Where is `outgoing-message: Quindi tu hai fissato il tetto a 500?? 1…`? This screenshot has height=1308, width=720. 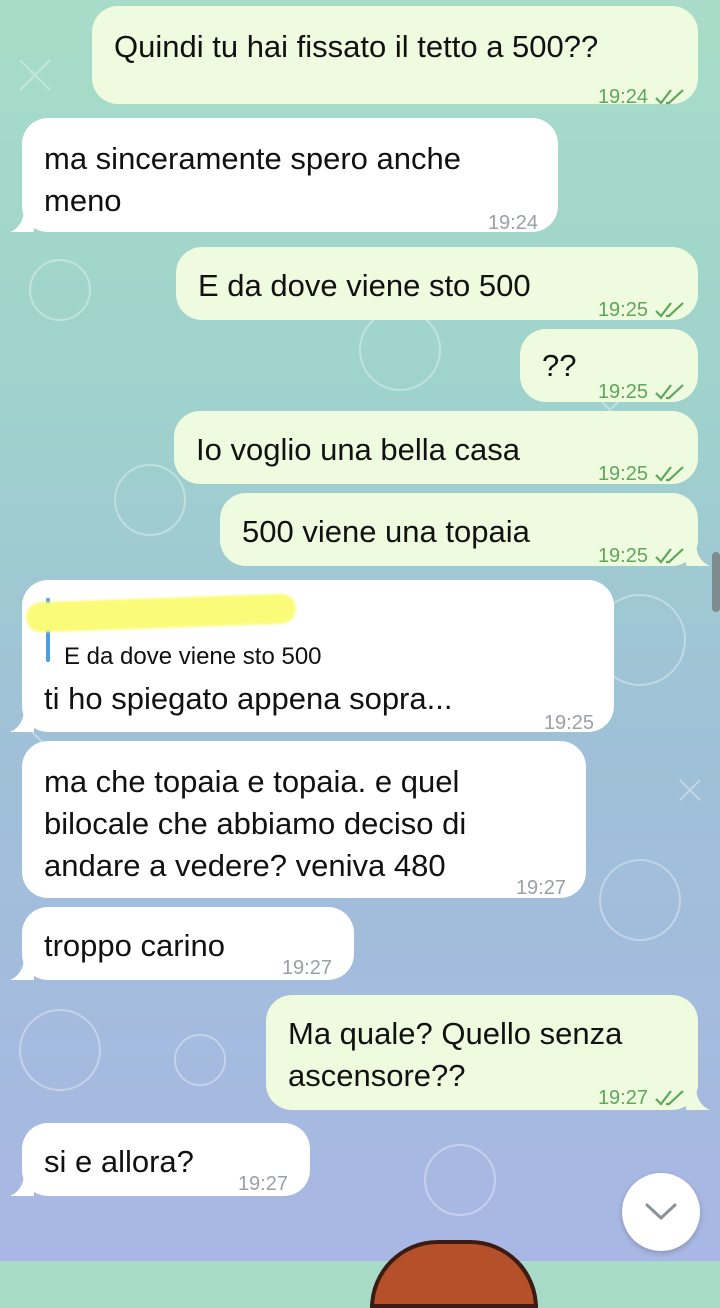
outgoing-message: Quindi tu hai fissato il tetto a 500?? 1… is located at coordinates (395, 57).